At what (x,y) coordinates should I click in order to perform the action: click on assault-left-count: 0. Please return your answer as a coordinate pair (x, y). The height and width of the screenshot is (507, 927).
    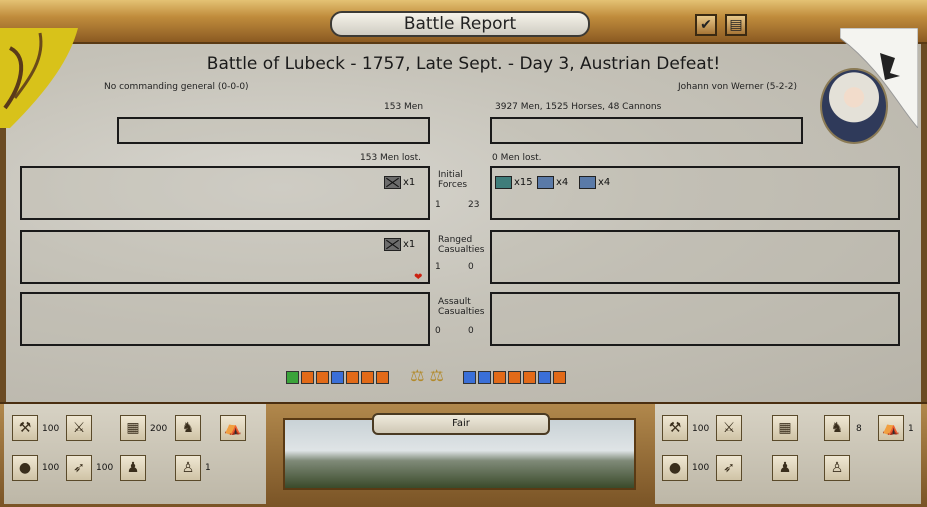
    Looking at the image, I should click on (438, 331).